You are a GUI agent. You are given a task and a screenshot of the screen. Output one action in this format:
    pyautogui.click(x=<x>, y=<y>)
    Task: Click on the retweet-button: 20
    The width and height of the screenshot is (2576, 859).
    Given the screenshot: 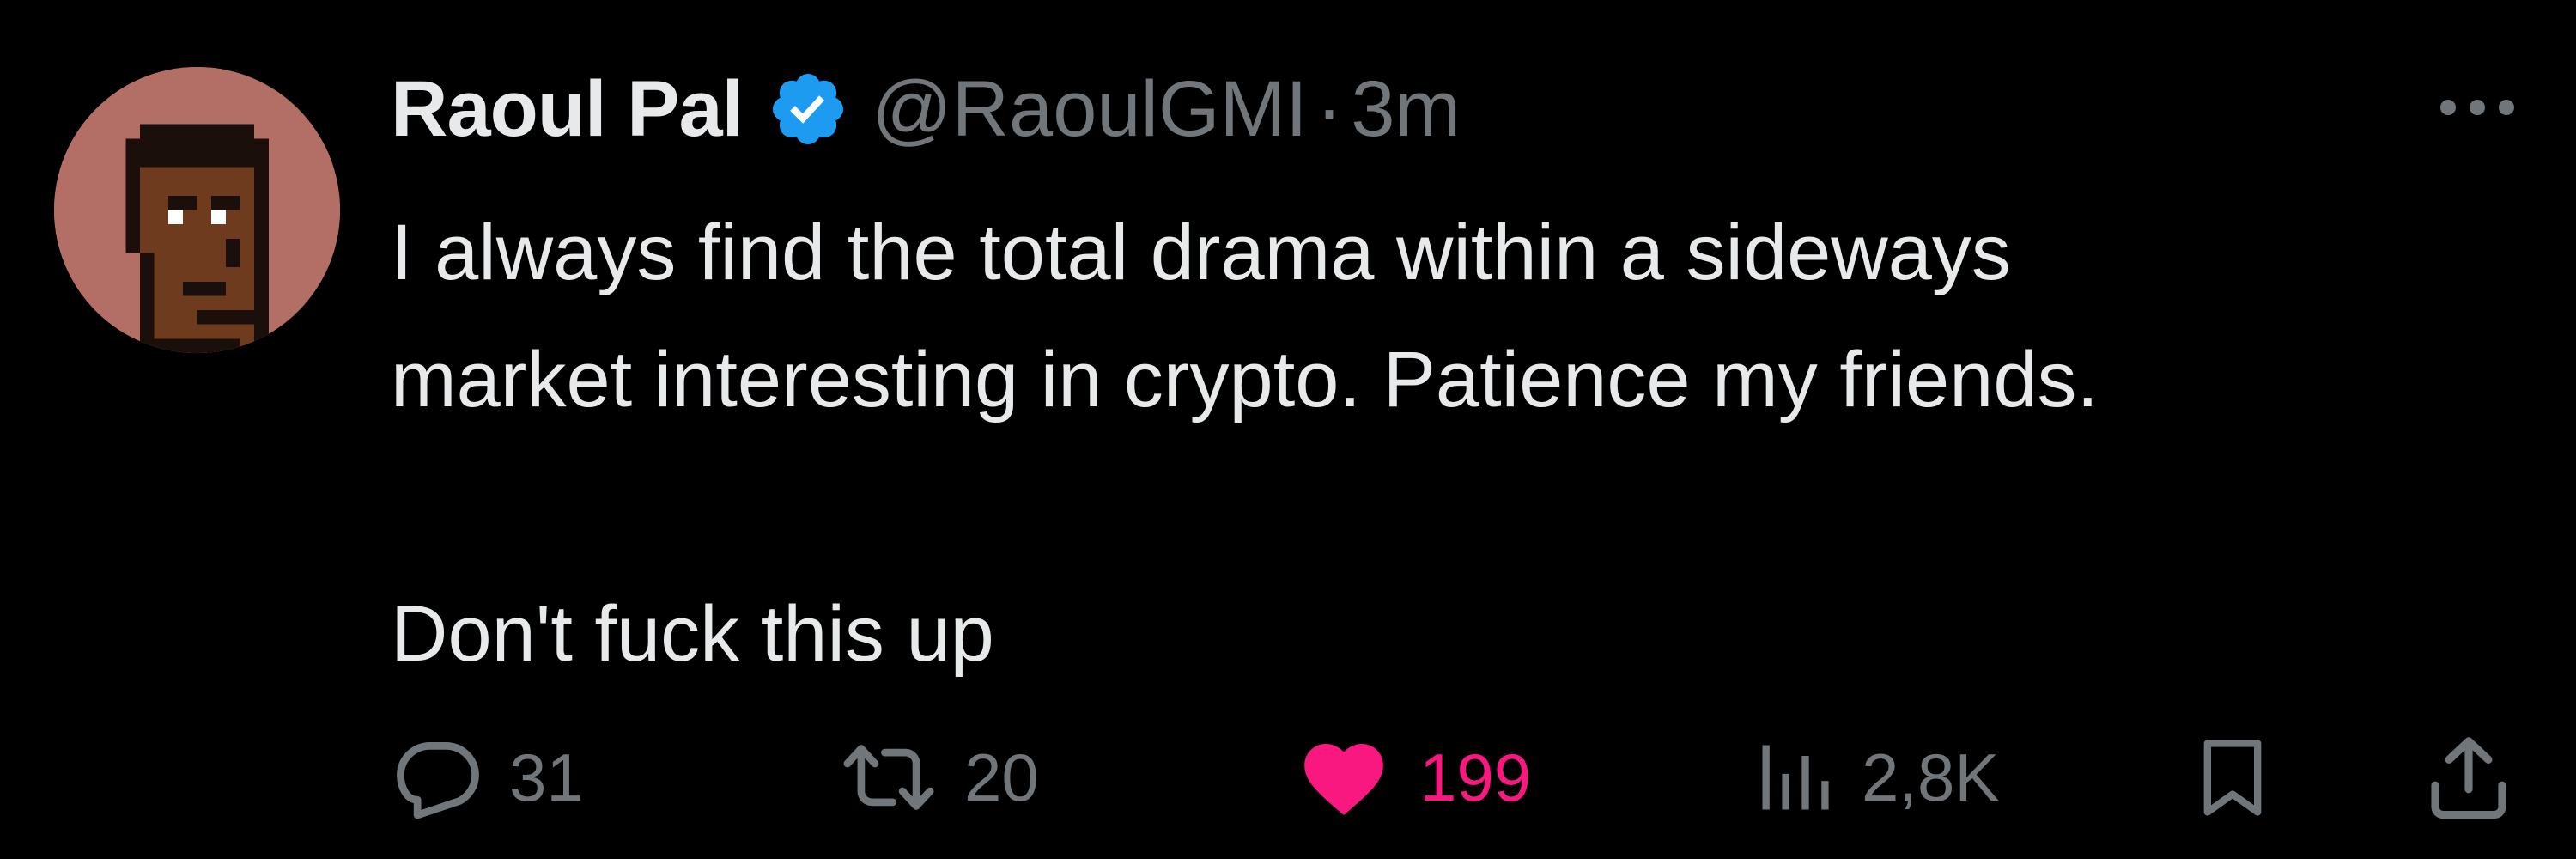 What is the action you would take?
    pyautogui.click(x=938, y=778)
    